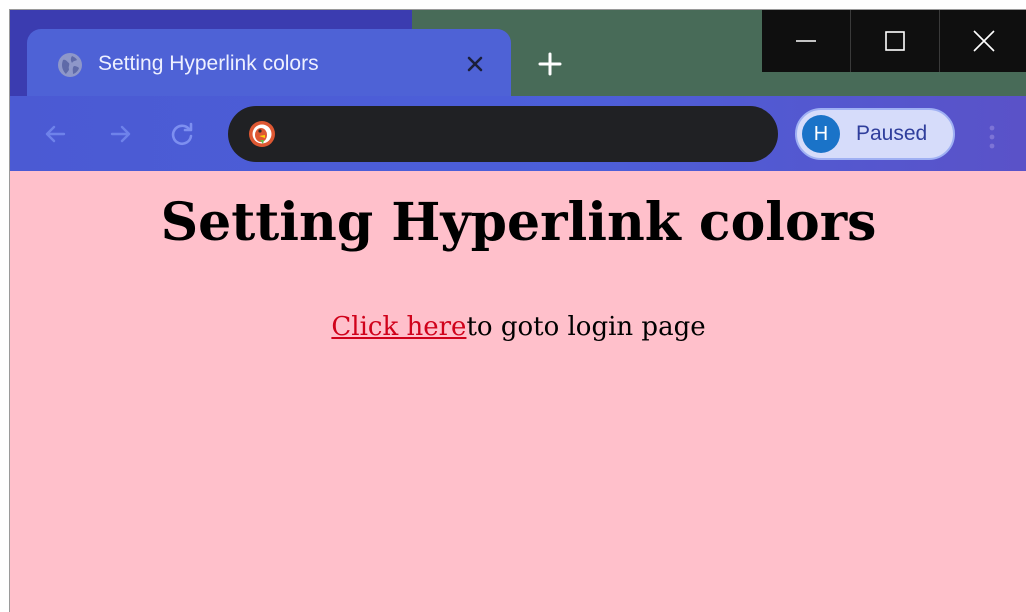 Image resolution: width=1026 pixels, height=612 pixels. I want to click on login-line-text: to goto login page, so click(586, 327).